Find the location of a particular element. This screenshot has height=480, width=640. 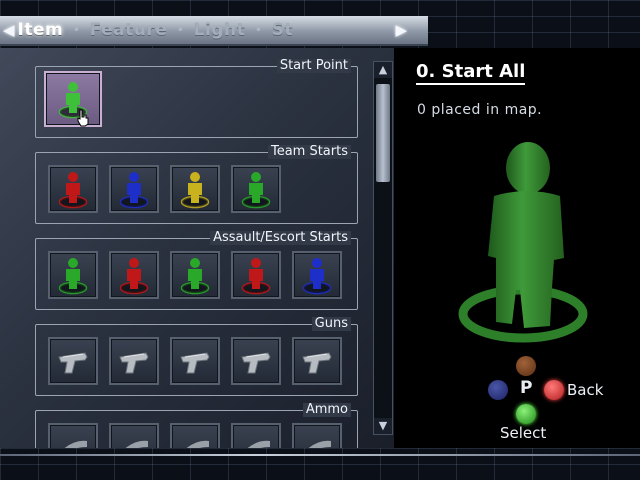

item-group: Assault/Escort Starts is located at coordinates (196, 270).